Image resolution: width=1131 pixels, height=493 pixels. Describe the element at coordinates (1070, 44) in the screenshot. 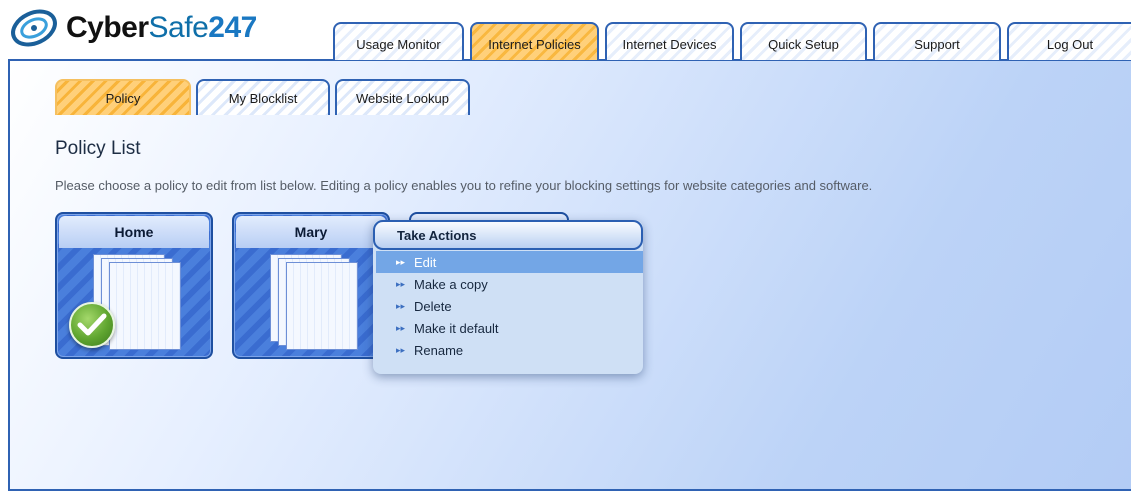

I see `tab-label: Log Out` at that location.